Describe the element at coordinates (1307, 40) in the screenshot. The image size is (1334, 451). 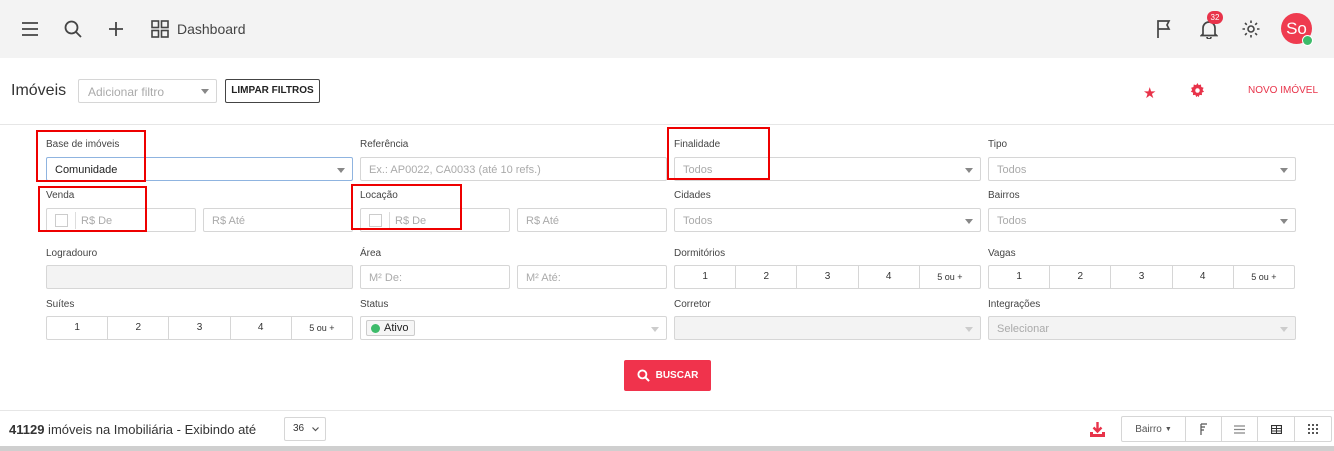
I see `online-status-dot` at that location.